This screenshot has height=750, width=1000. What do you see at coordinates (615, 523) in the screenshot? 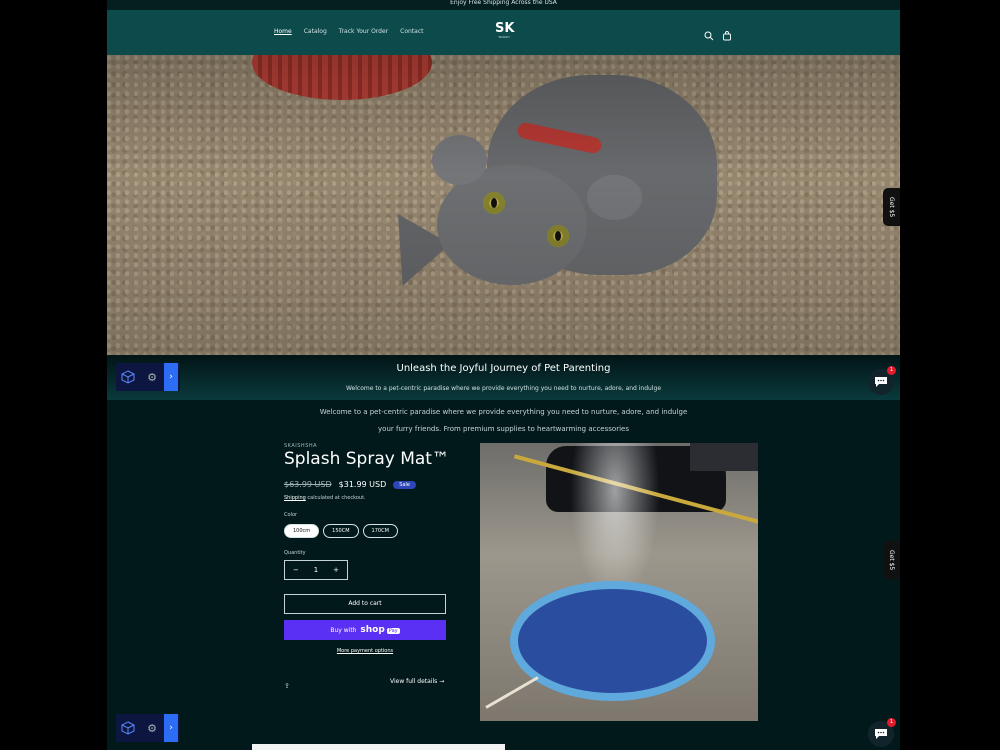
I see `water-spray` at bounding box center [615, 523].